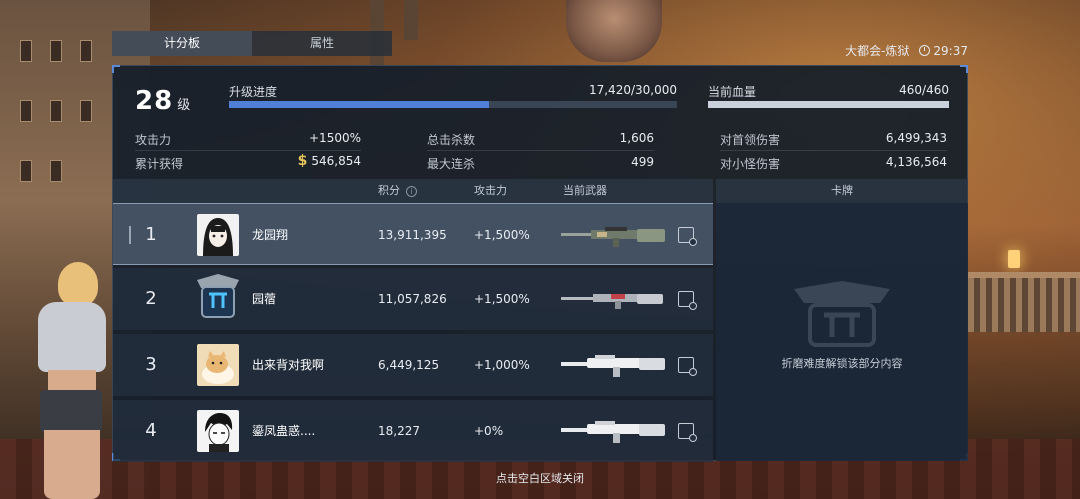 This screenshot has height=499, width=1080. I want to click on hp-label: 当前血量, so click(732, 92).